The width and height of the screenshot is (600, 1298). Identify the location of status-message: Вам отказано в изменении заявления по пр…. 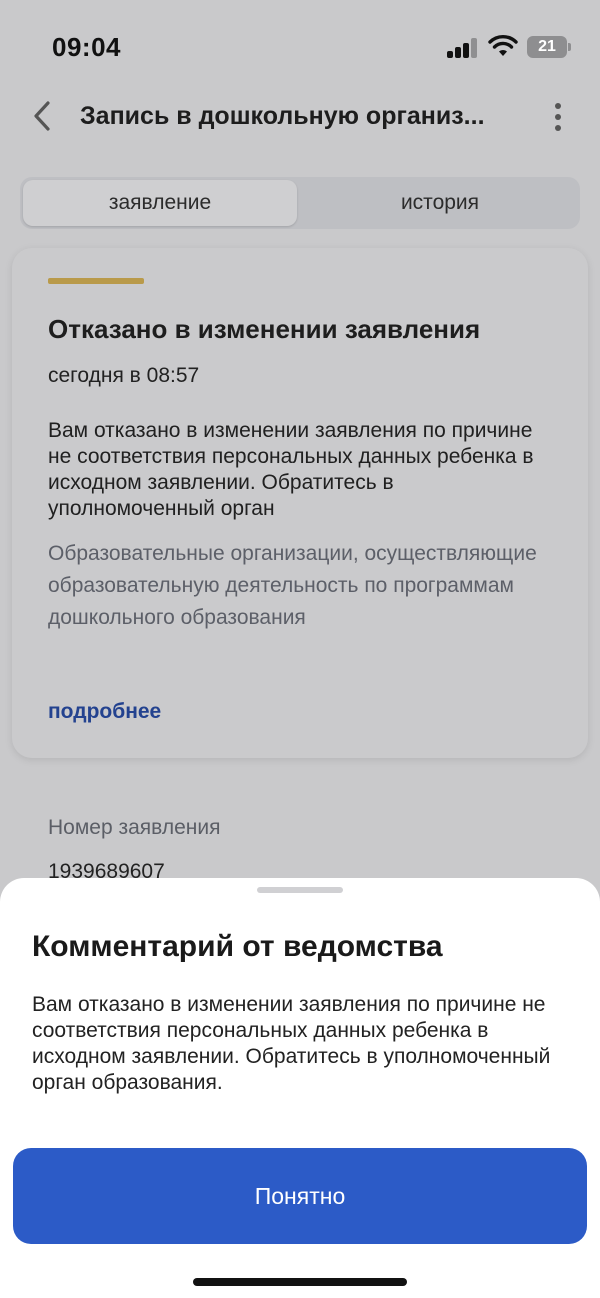
(291, 469).